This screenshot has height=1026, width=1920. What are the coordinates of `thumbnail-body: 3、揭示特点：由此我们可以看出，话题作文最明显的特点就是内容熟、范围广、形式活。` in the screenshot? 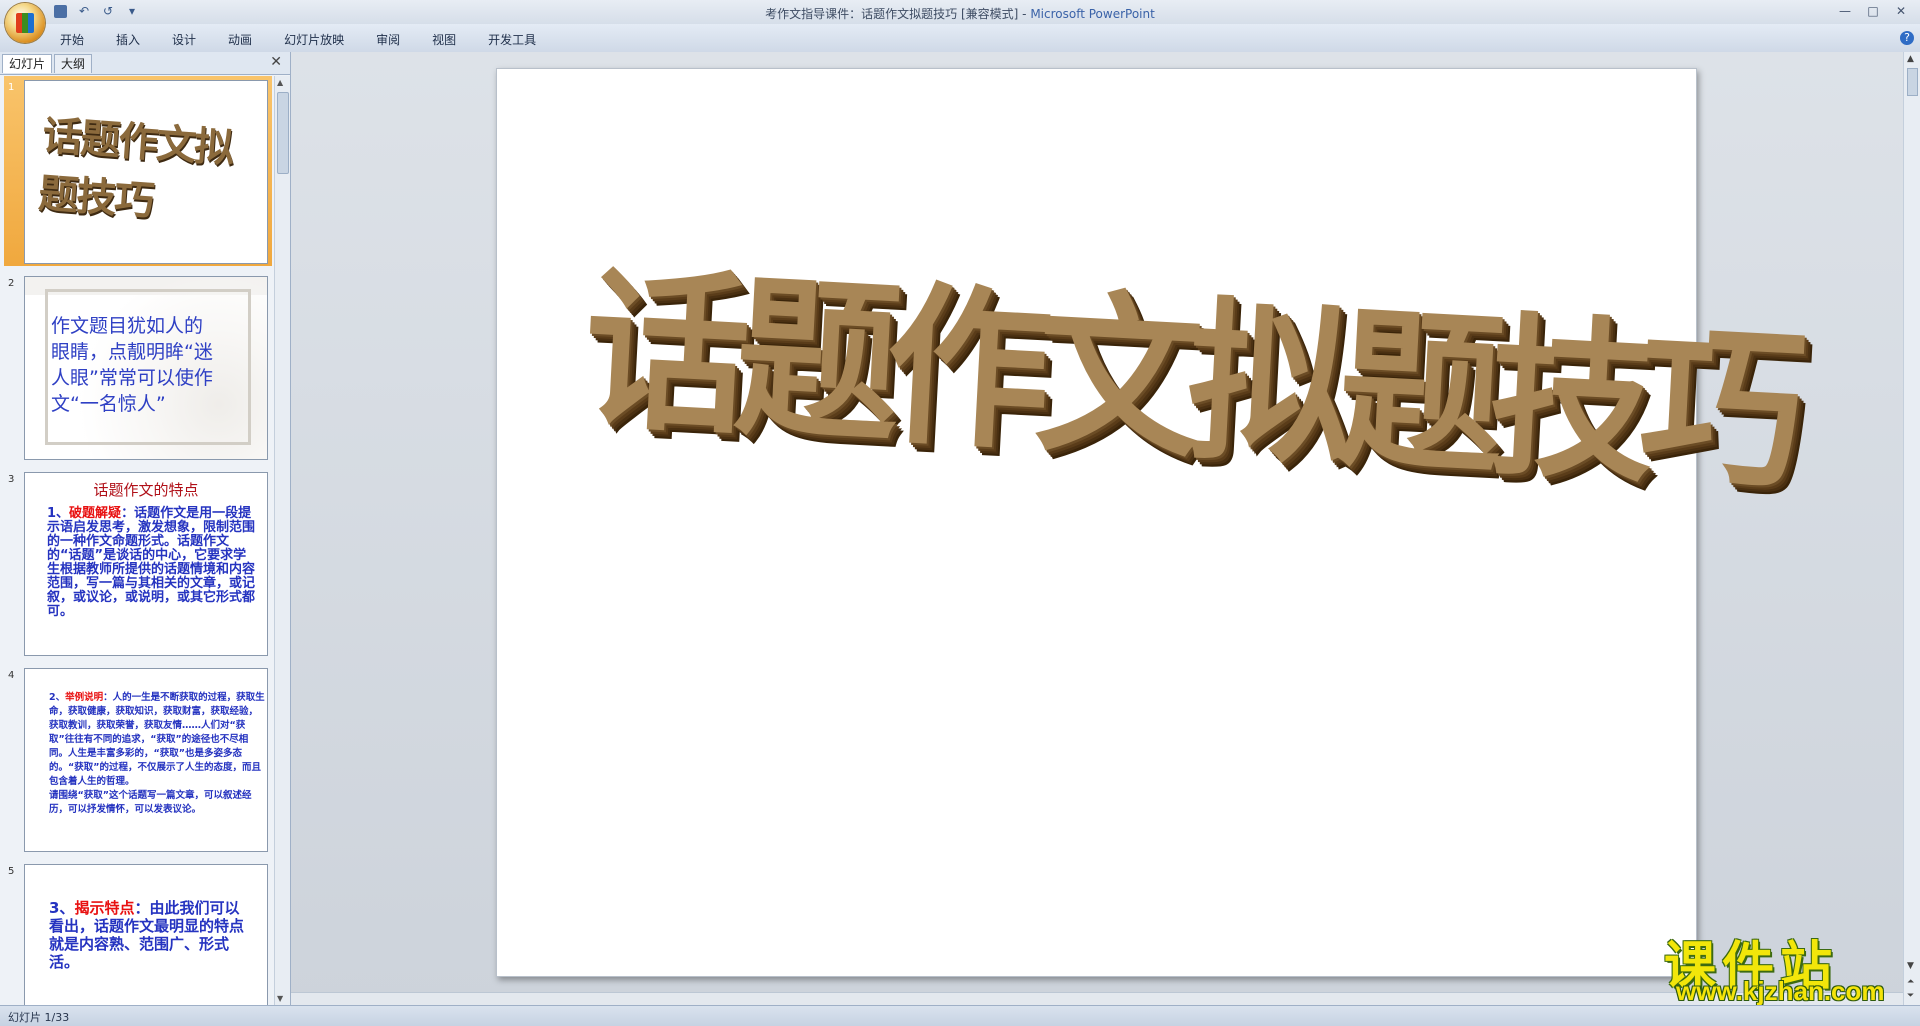 It's located at (151, 935).